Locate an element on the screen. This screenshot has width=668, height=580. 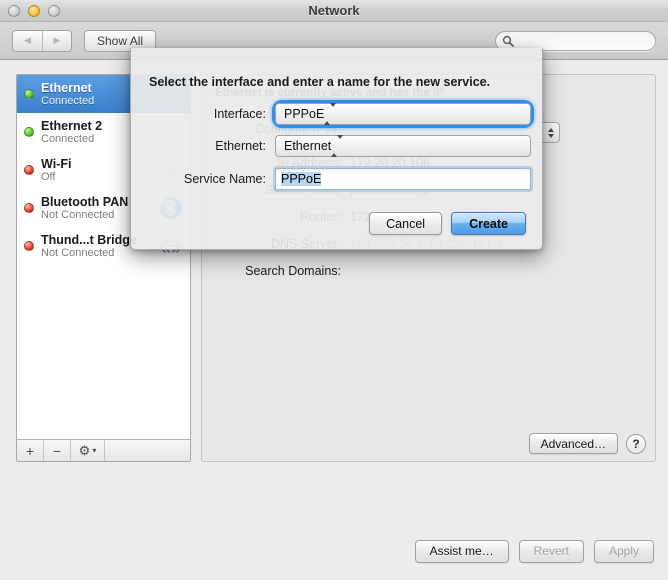
interface-label: Interface: is located at coordinates (239, 114).